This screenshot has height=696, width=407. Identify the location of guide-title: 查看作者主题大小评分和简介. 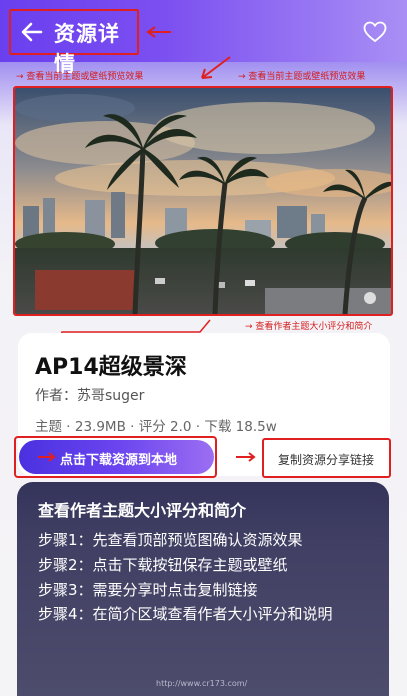
(142, 510).